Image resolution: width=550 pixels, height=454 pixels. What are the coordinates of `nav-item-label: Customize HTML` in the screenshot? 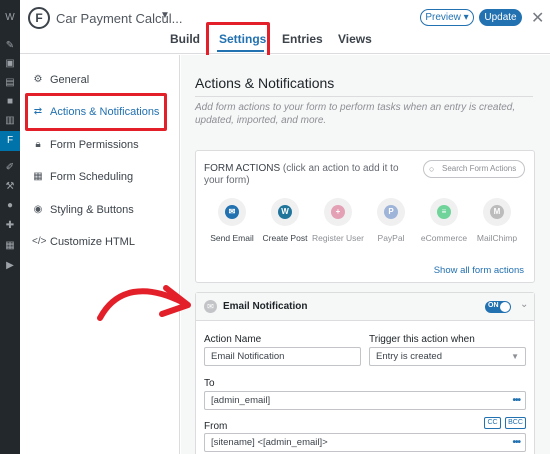 It's located at (92, 242).